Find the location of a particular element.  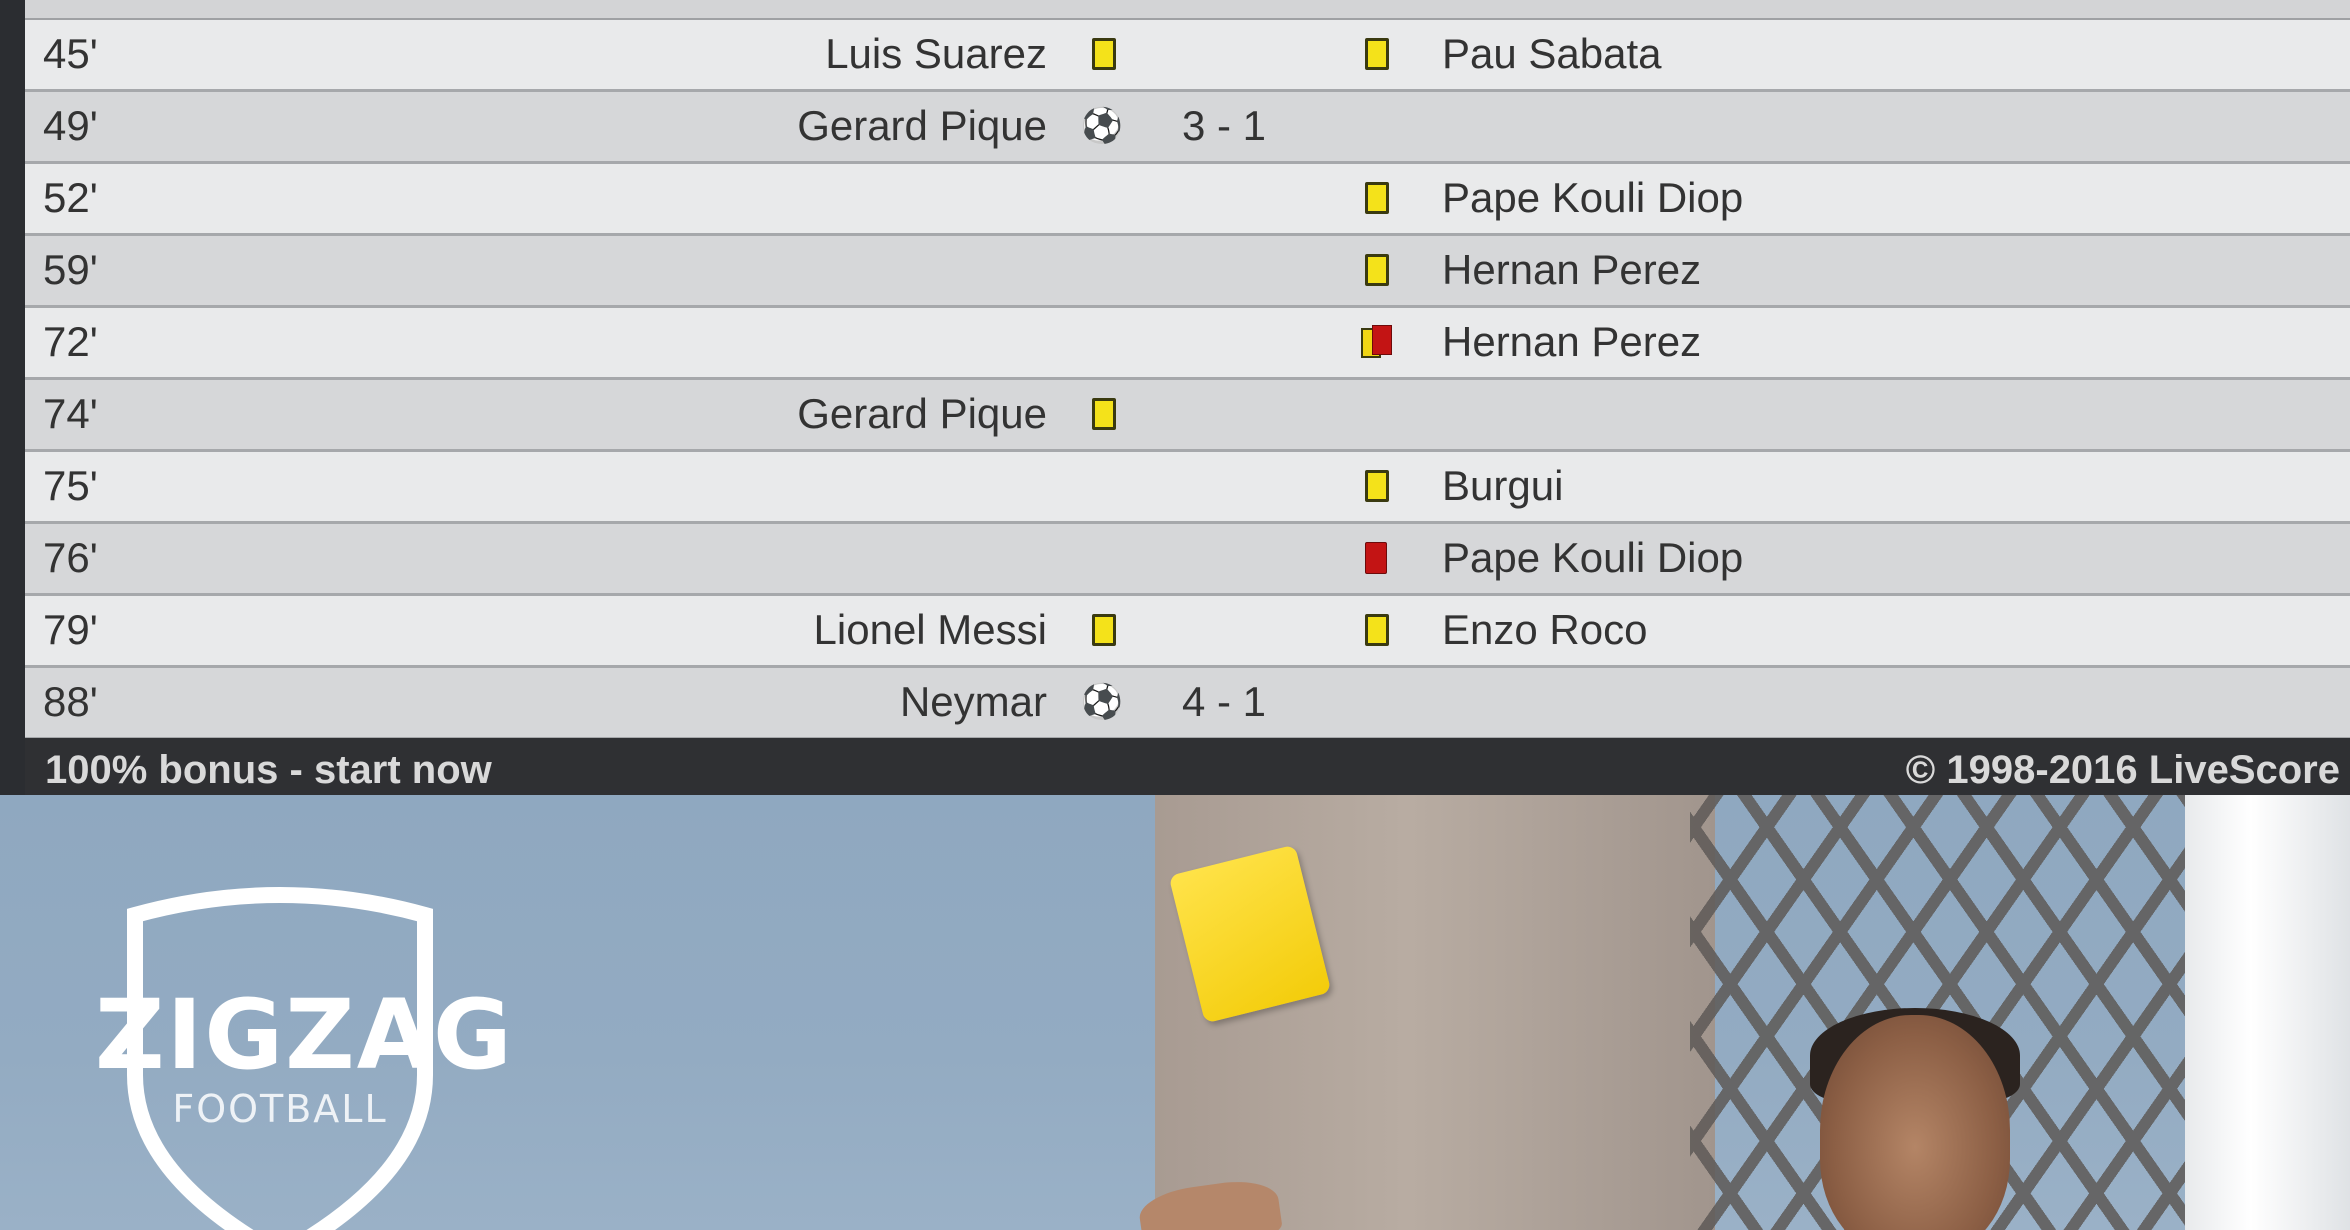

logo-subtitle: FOOTBALL is located at coordinates (280, 1109).